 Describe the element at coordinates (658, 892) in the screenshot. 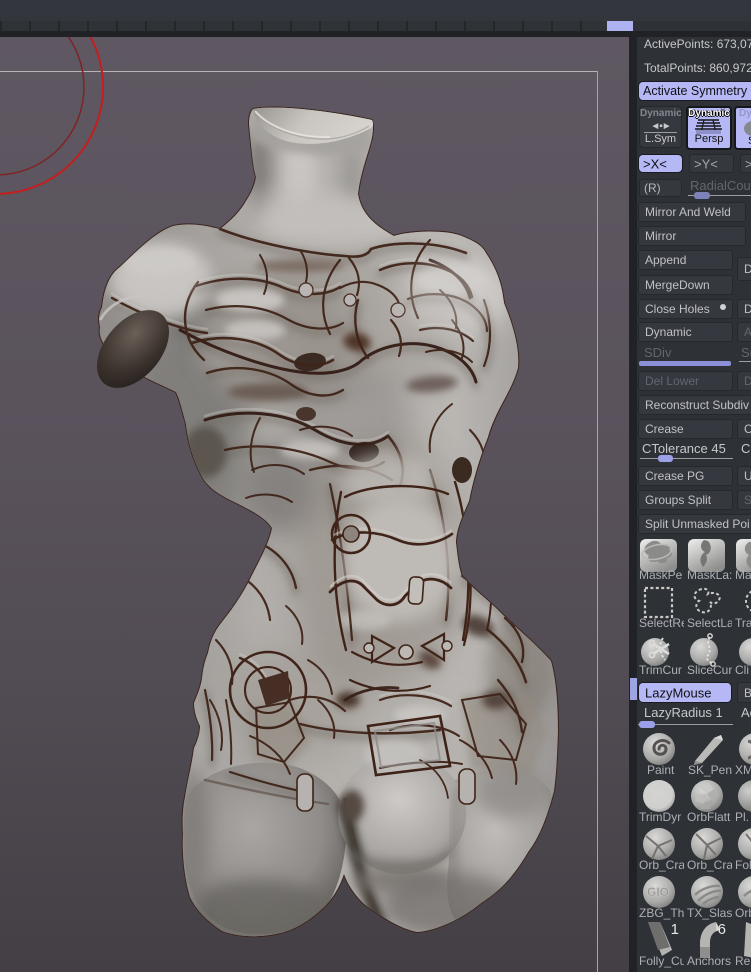

I see `svg-text: GIO` at that location.